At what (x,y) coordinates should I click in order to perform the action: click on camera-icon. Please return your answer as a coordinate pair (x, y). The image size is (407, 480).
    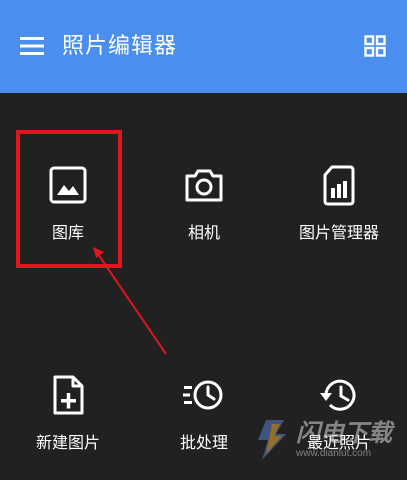
    Looking at the image, I should click on (204, 185).